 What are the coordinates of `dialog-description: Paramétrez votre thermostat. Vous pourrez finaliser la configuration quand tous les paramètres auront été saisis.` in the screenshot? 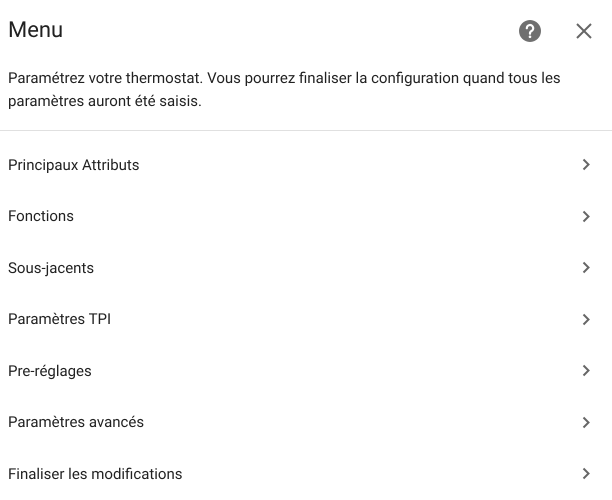 It's located at (284, 90).